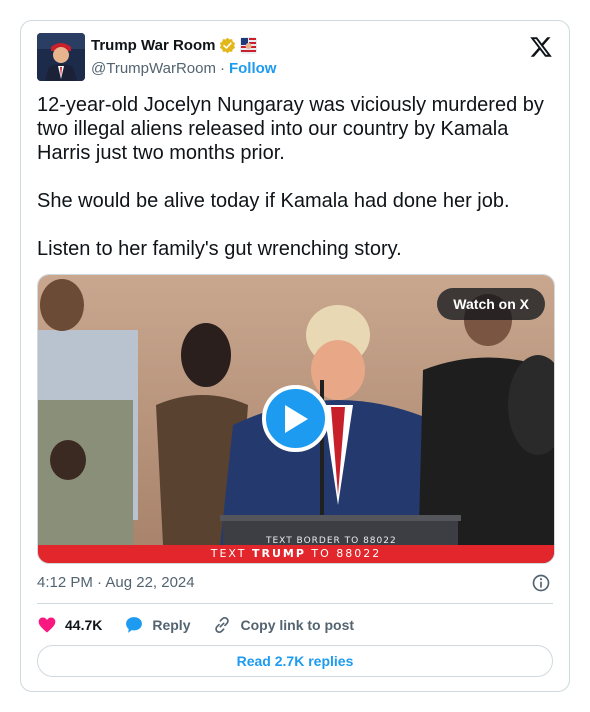 This screenshot has width=590, height=712. Describe the element at coordinates (222, 625) in the screenshot. I see `link-icon` at that location.